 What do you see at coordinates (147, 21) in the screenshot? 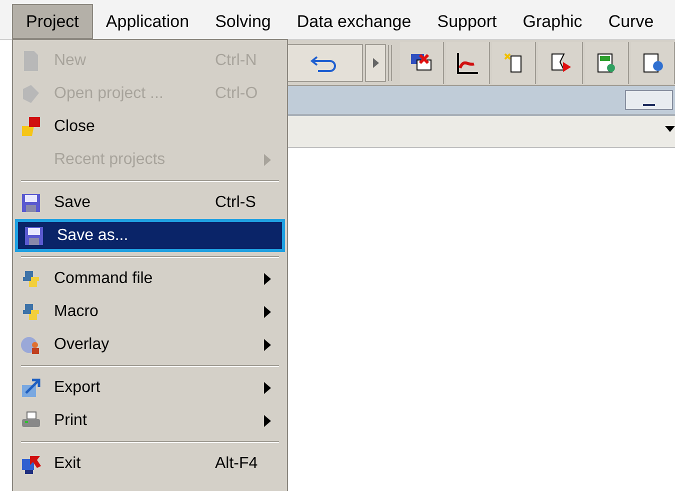
I see `menu-bar-item: Application` at bounding box center [147, 21].